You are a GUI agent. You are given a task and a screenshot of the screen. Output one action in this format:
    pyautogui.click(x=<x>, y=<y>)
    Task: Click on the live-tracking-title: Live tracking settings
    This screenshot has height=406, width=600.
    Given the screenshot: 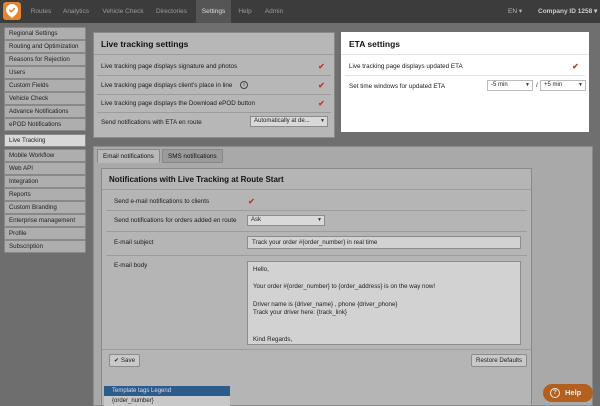 What is the action you would take?
    pyautogui.click(x=145, y=44)
    